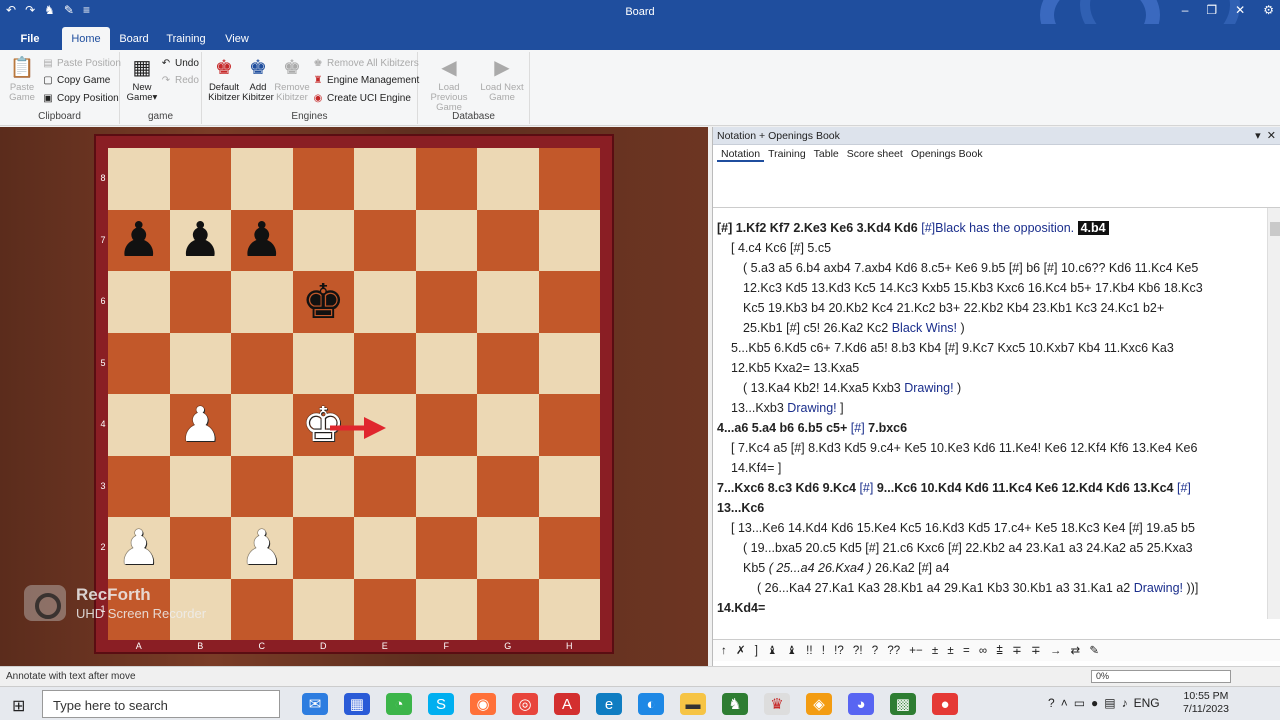 The width and height of the screenshot is (1280, 720). I want to click on square-c7: ♟, so click(262, 240).